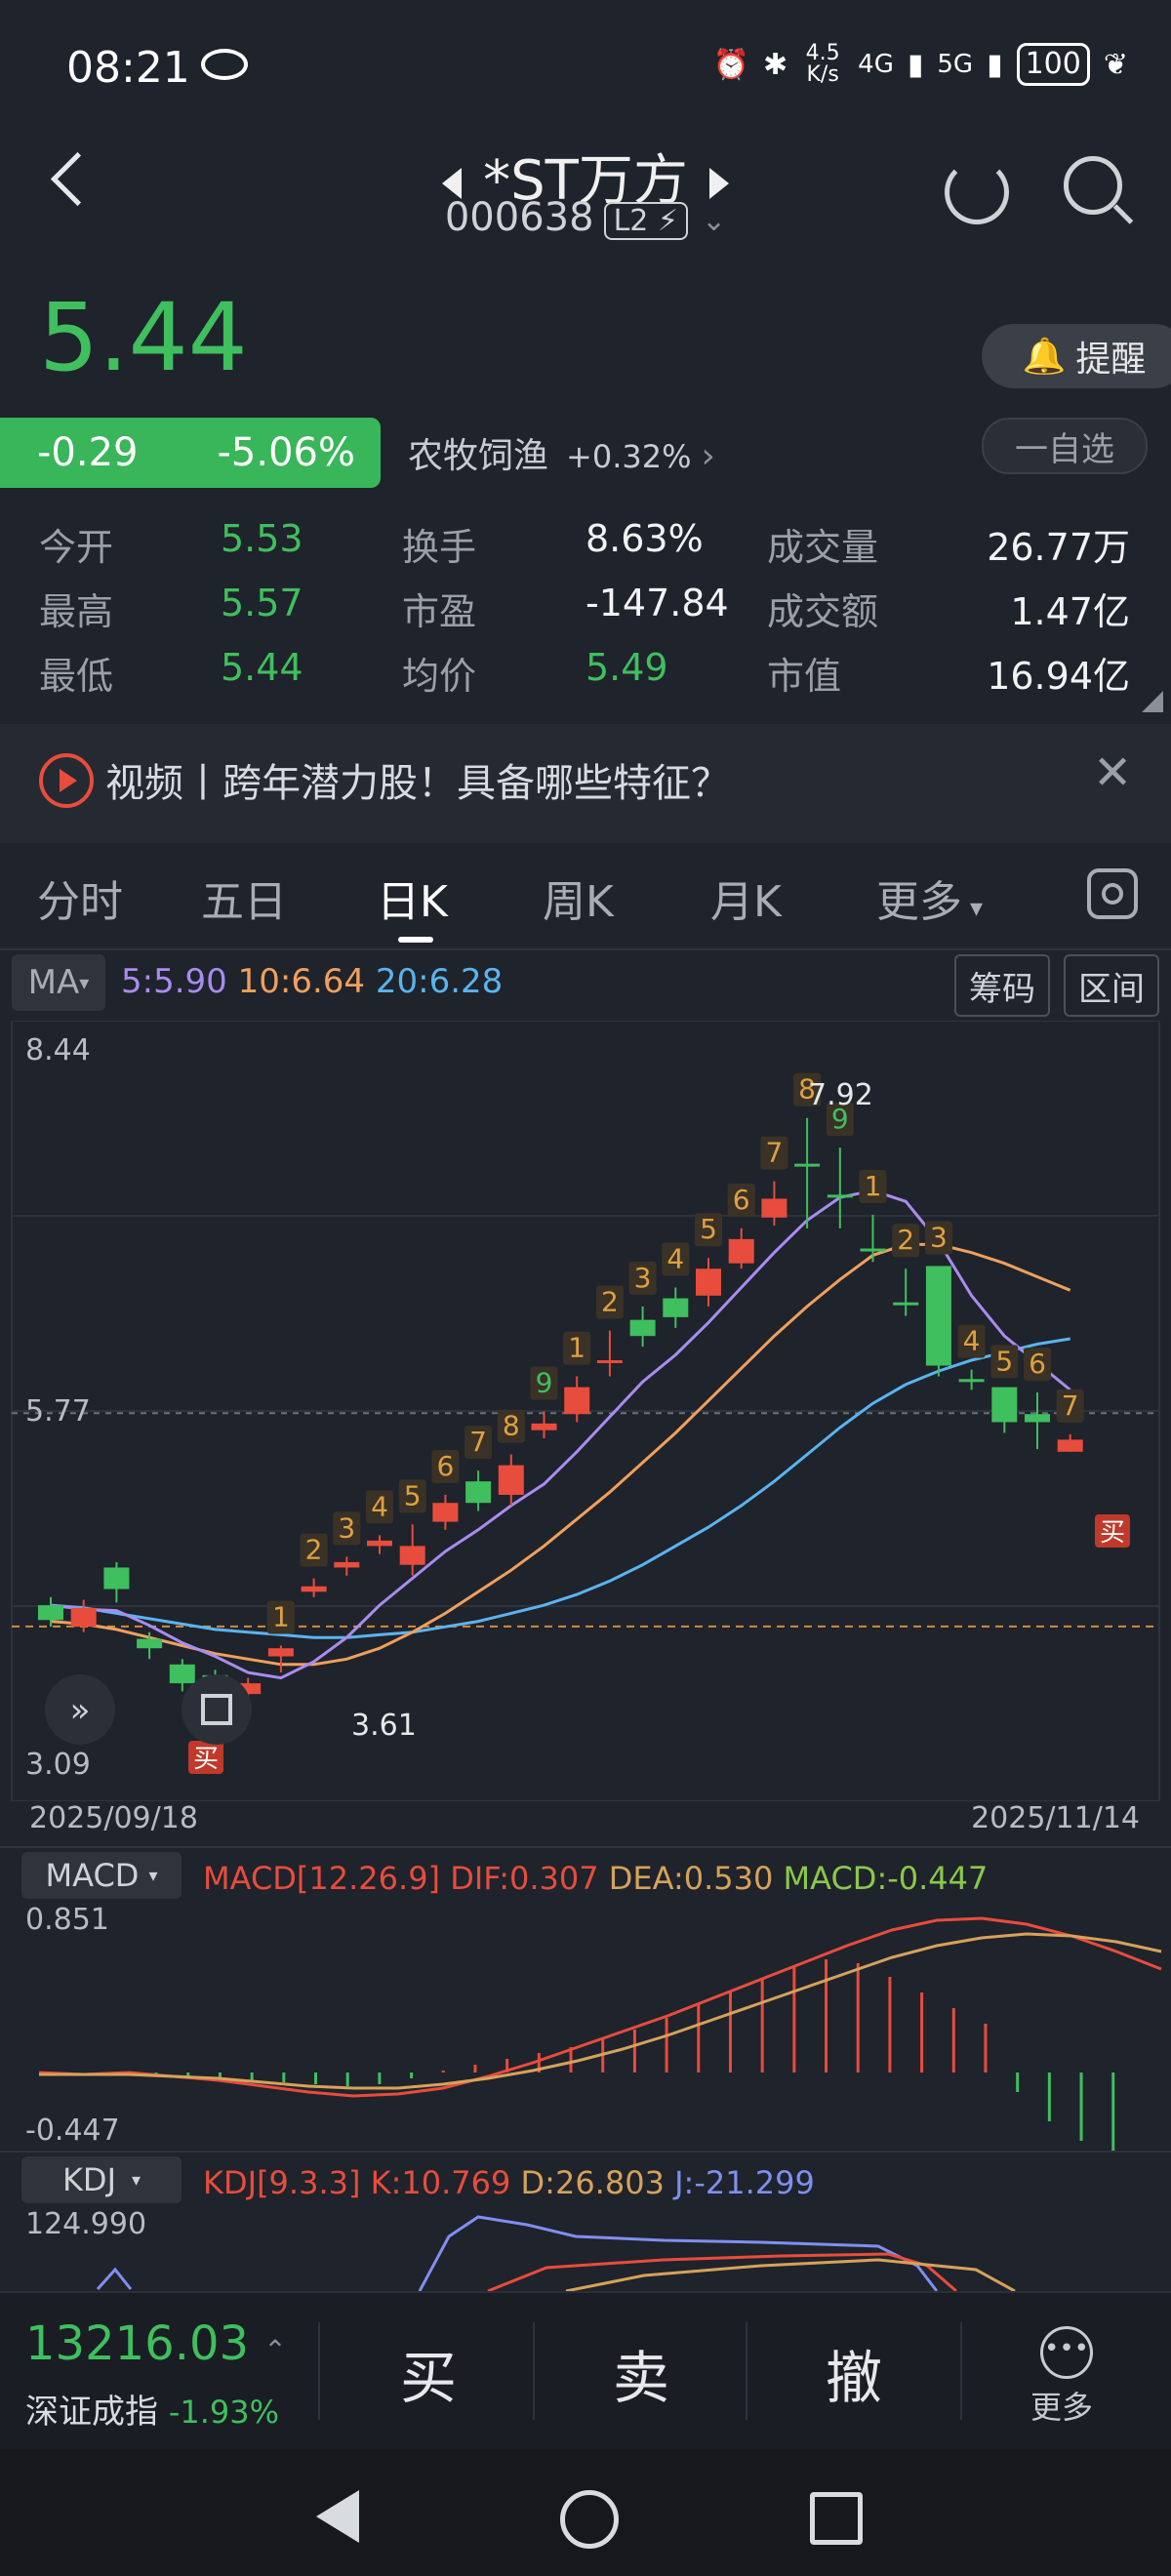 The width and height of the screenshot is (1171, 2576). I want to click on tab-weekly-k: 周K, so click(578, 897).